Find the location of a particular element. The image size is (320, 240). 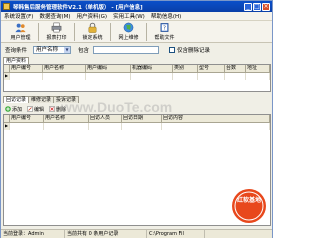

column-header: 回访日期 is located at coordinates (142, 119).